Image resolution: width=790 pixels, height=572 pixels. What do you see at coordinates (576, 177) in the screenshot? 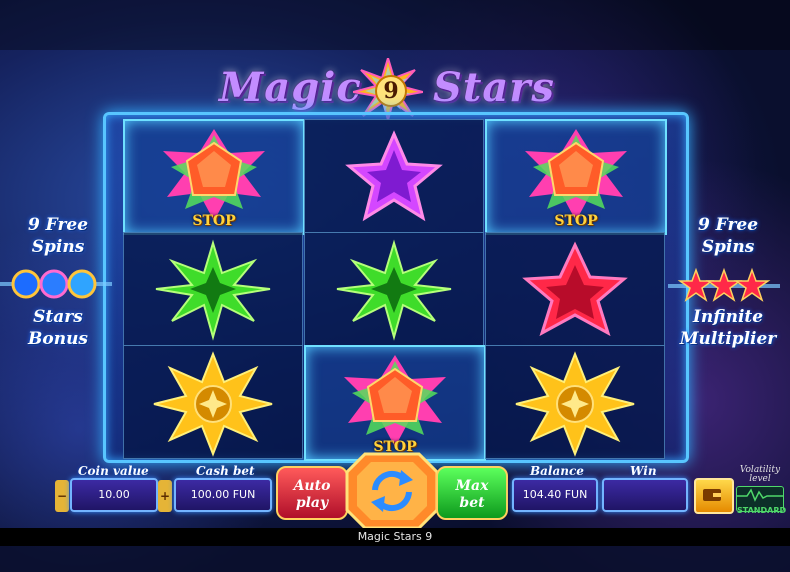
I see `reel-cell-r1-c3: STOP` at bounding box center [576, 177].